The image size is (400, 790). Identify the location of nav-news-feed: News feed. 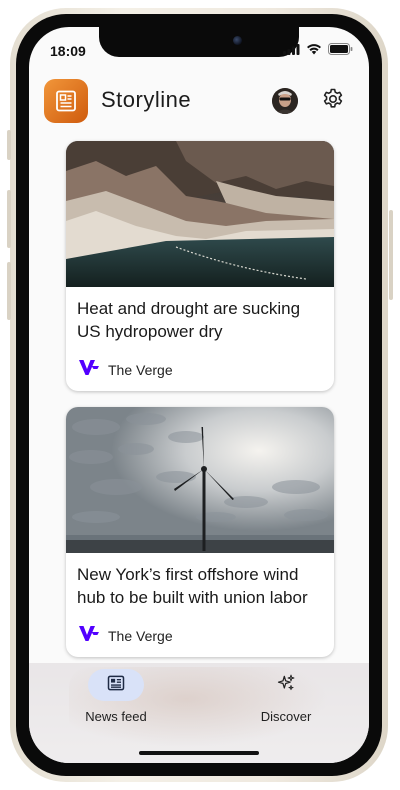
(116, 699).